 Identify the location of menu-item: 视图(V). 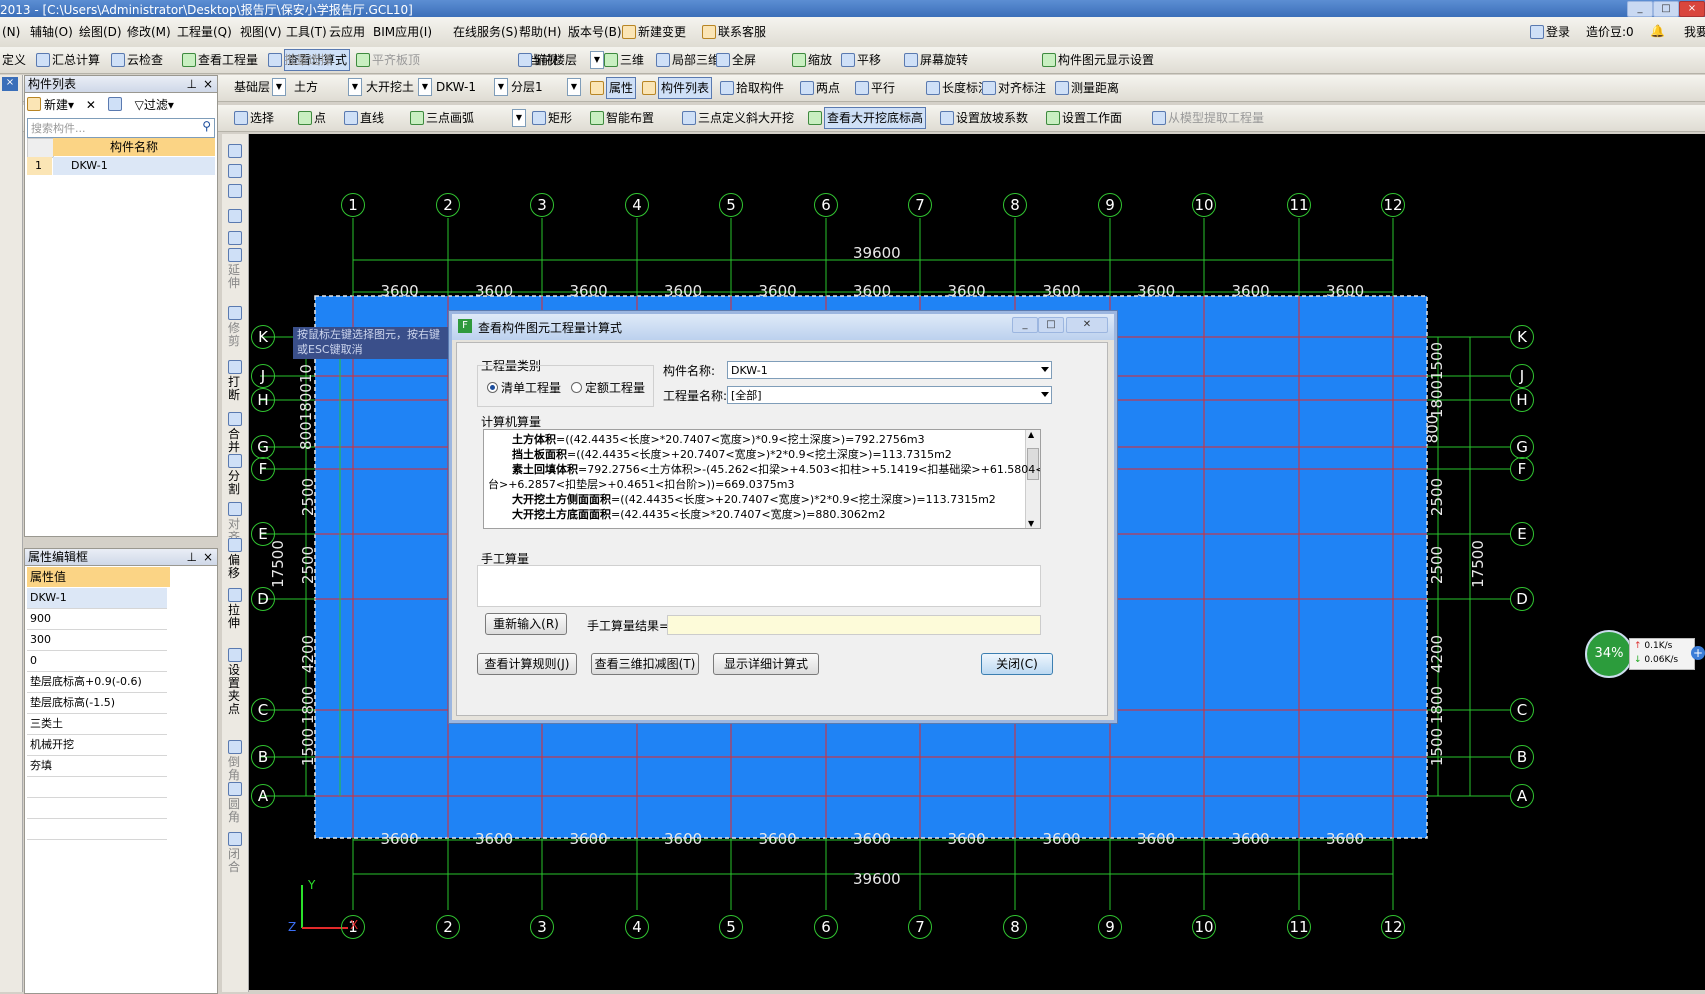
(261, 32).